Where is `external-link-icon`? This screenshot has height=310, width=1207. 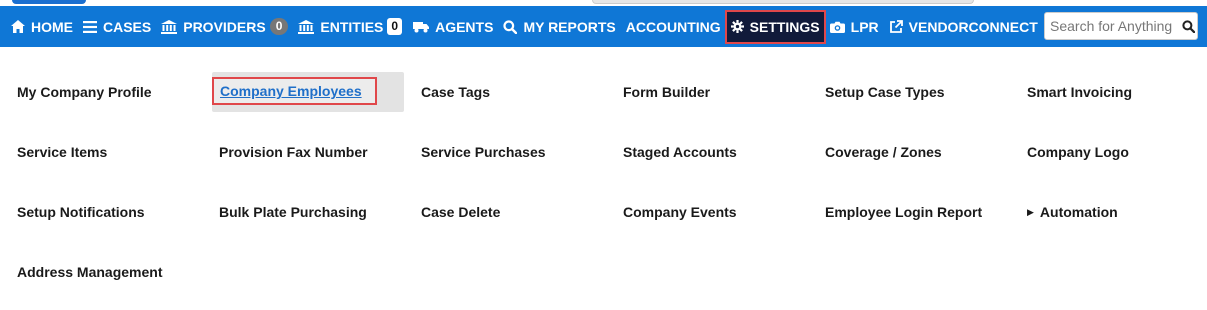
external-link-icon is located at coordinates (896, 26).